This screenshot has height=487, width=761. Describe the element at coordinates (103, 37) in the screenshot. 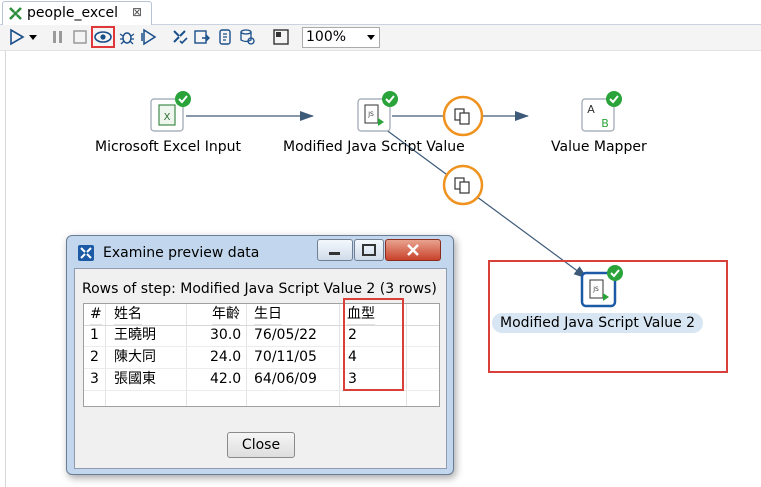

I see `preview-icon` at that location.